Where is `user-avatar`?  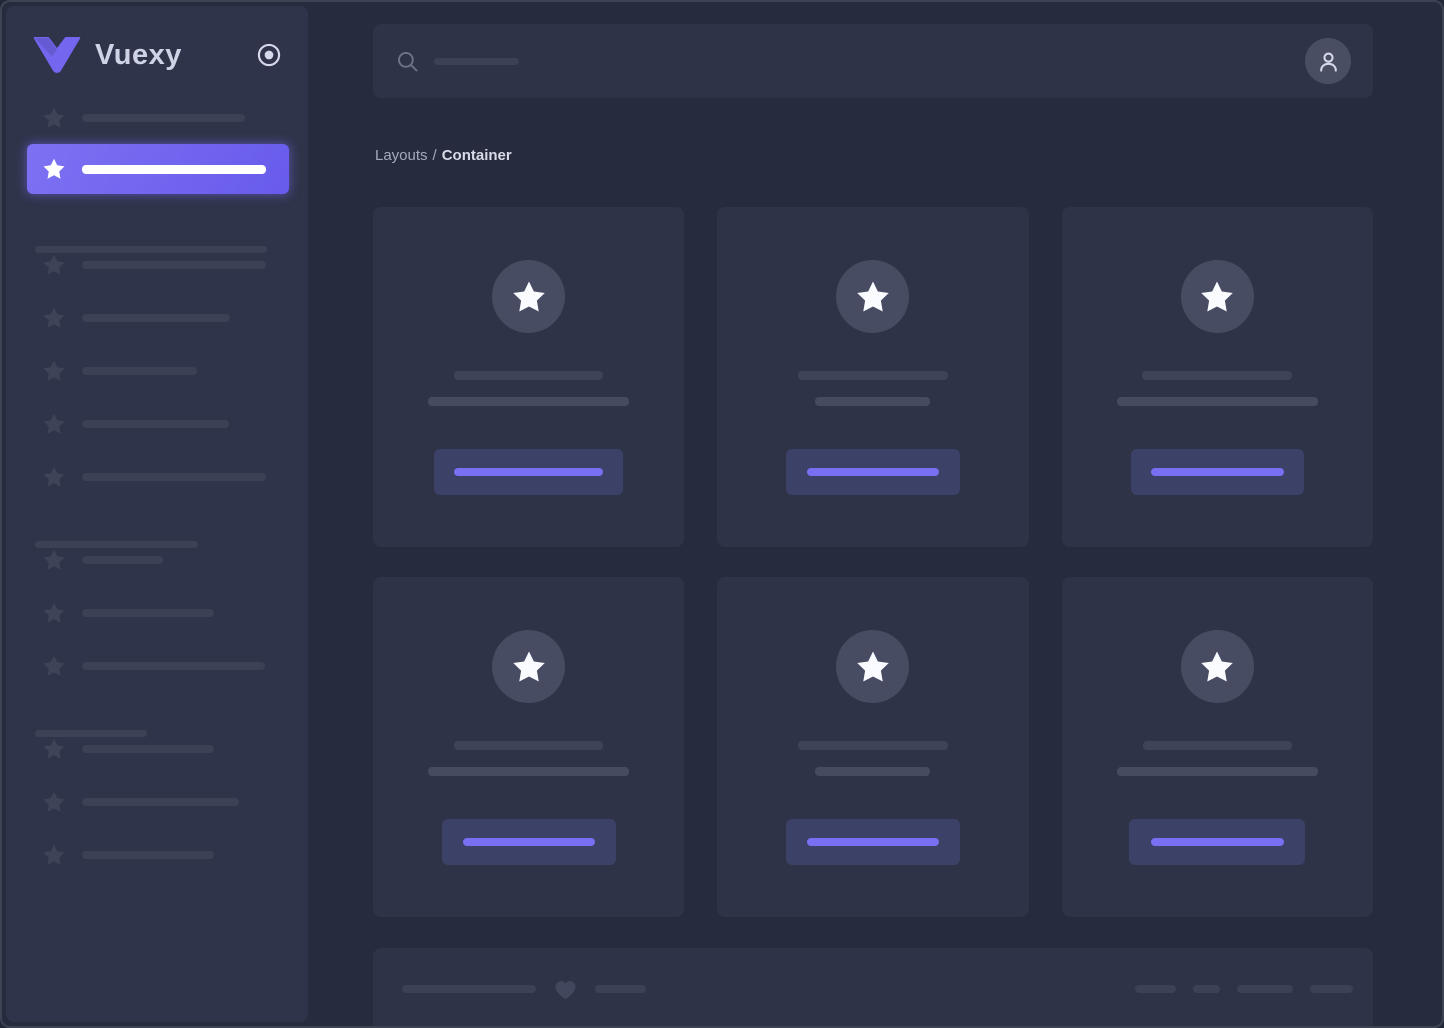
user-avatar is located at coordinates (1328, 61).